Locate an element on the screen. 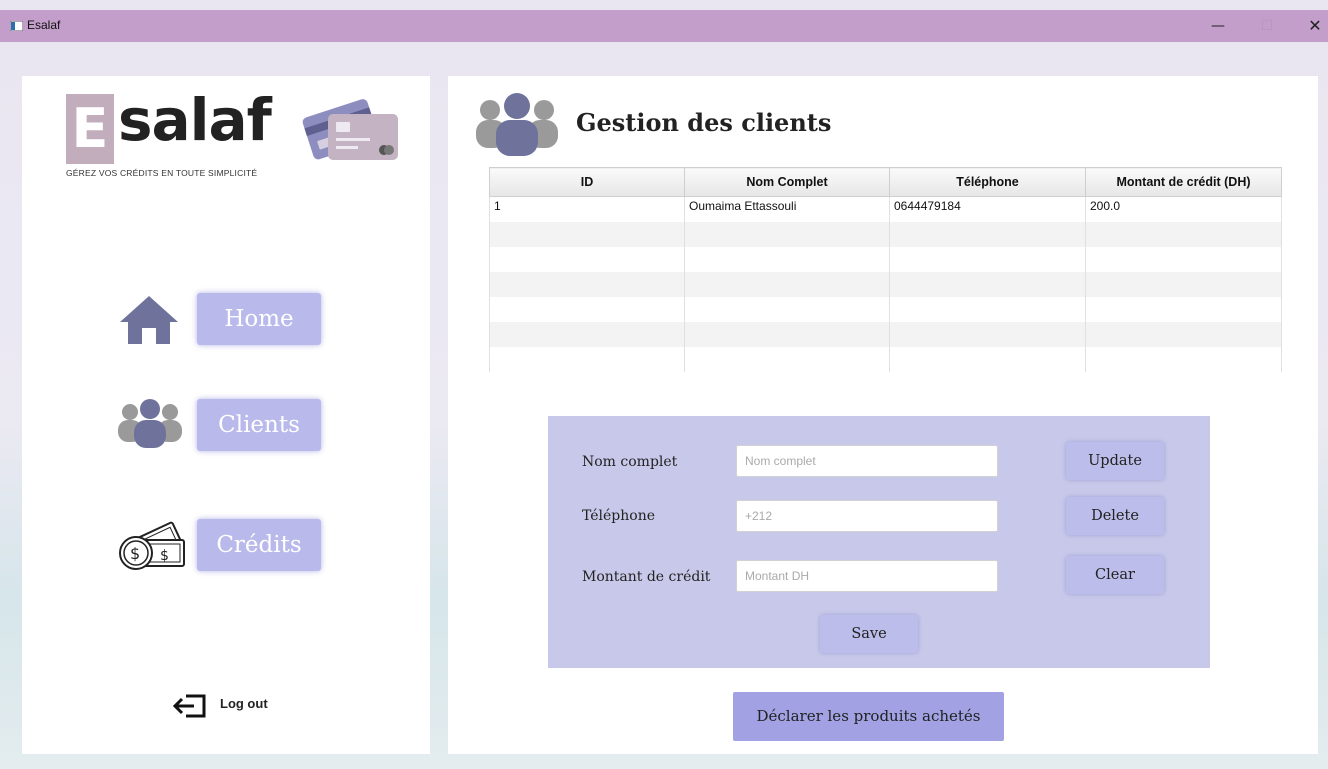  credit-cards-icon is located at coordinates (350, 129).